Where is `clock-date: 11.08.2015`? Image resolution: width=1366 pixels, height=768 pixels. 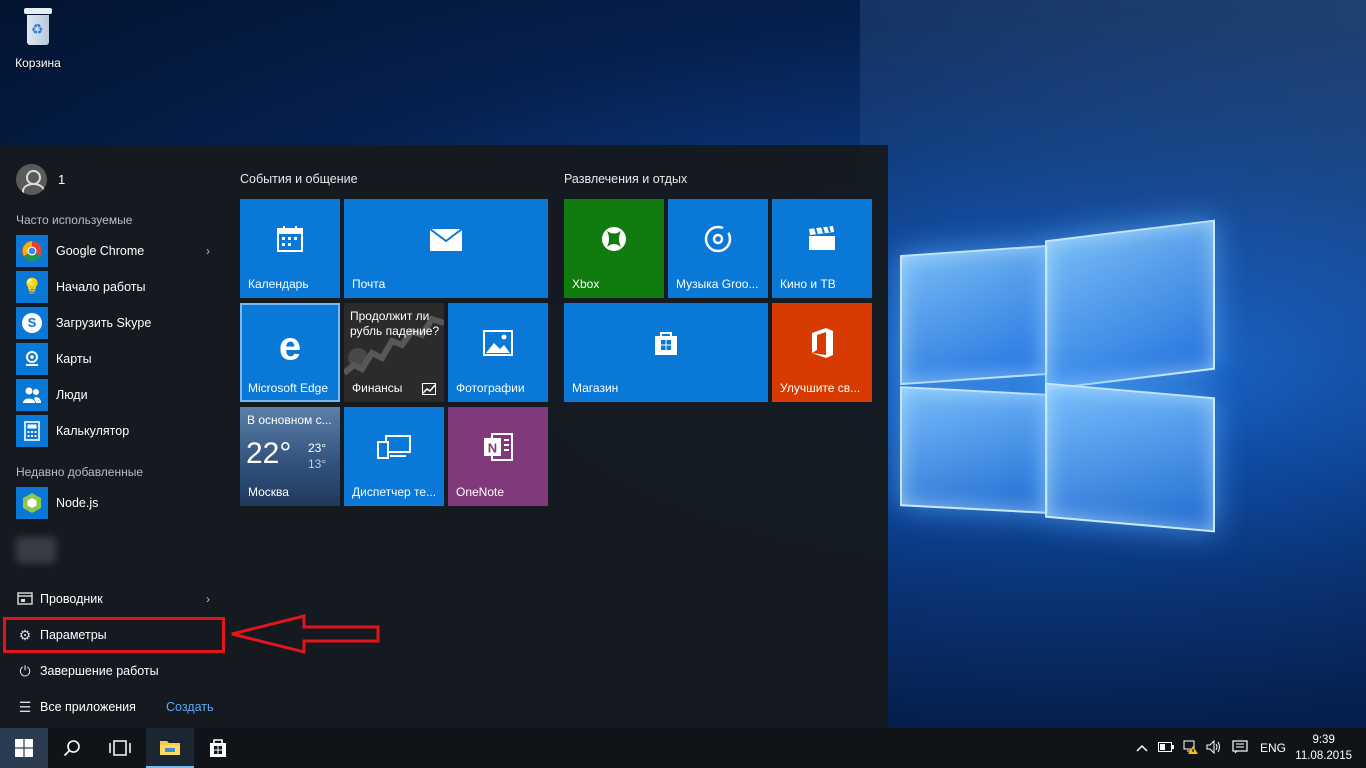 clock-date: 11.08.2015 is located at coordinates (1323, 756).